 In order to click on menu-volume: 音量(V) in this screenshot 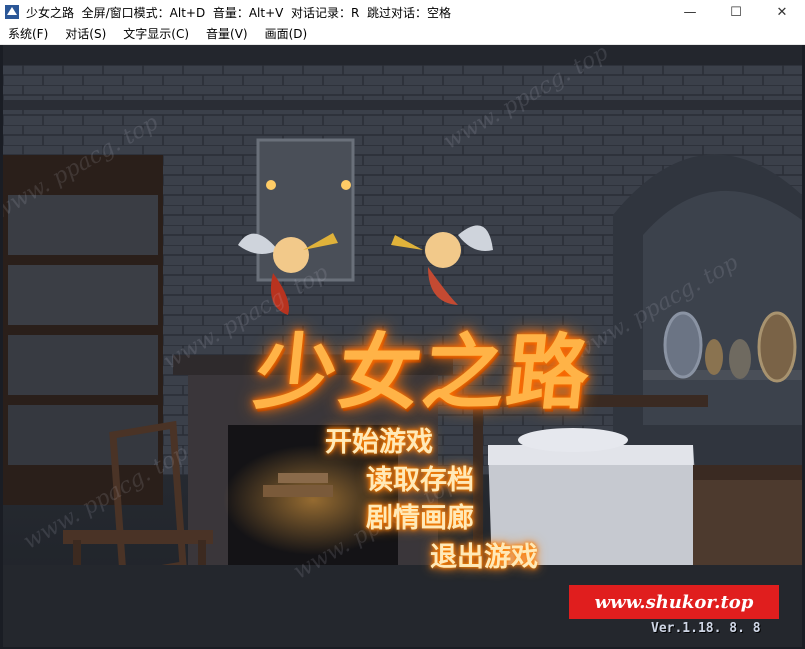, I will do `click(227, 34)`.